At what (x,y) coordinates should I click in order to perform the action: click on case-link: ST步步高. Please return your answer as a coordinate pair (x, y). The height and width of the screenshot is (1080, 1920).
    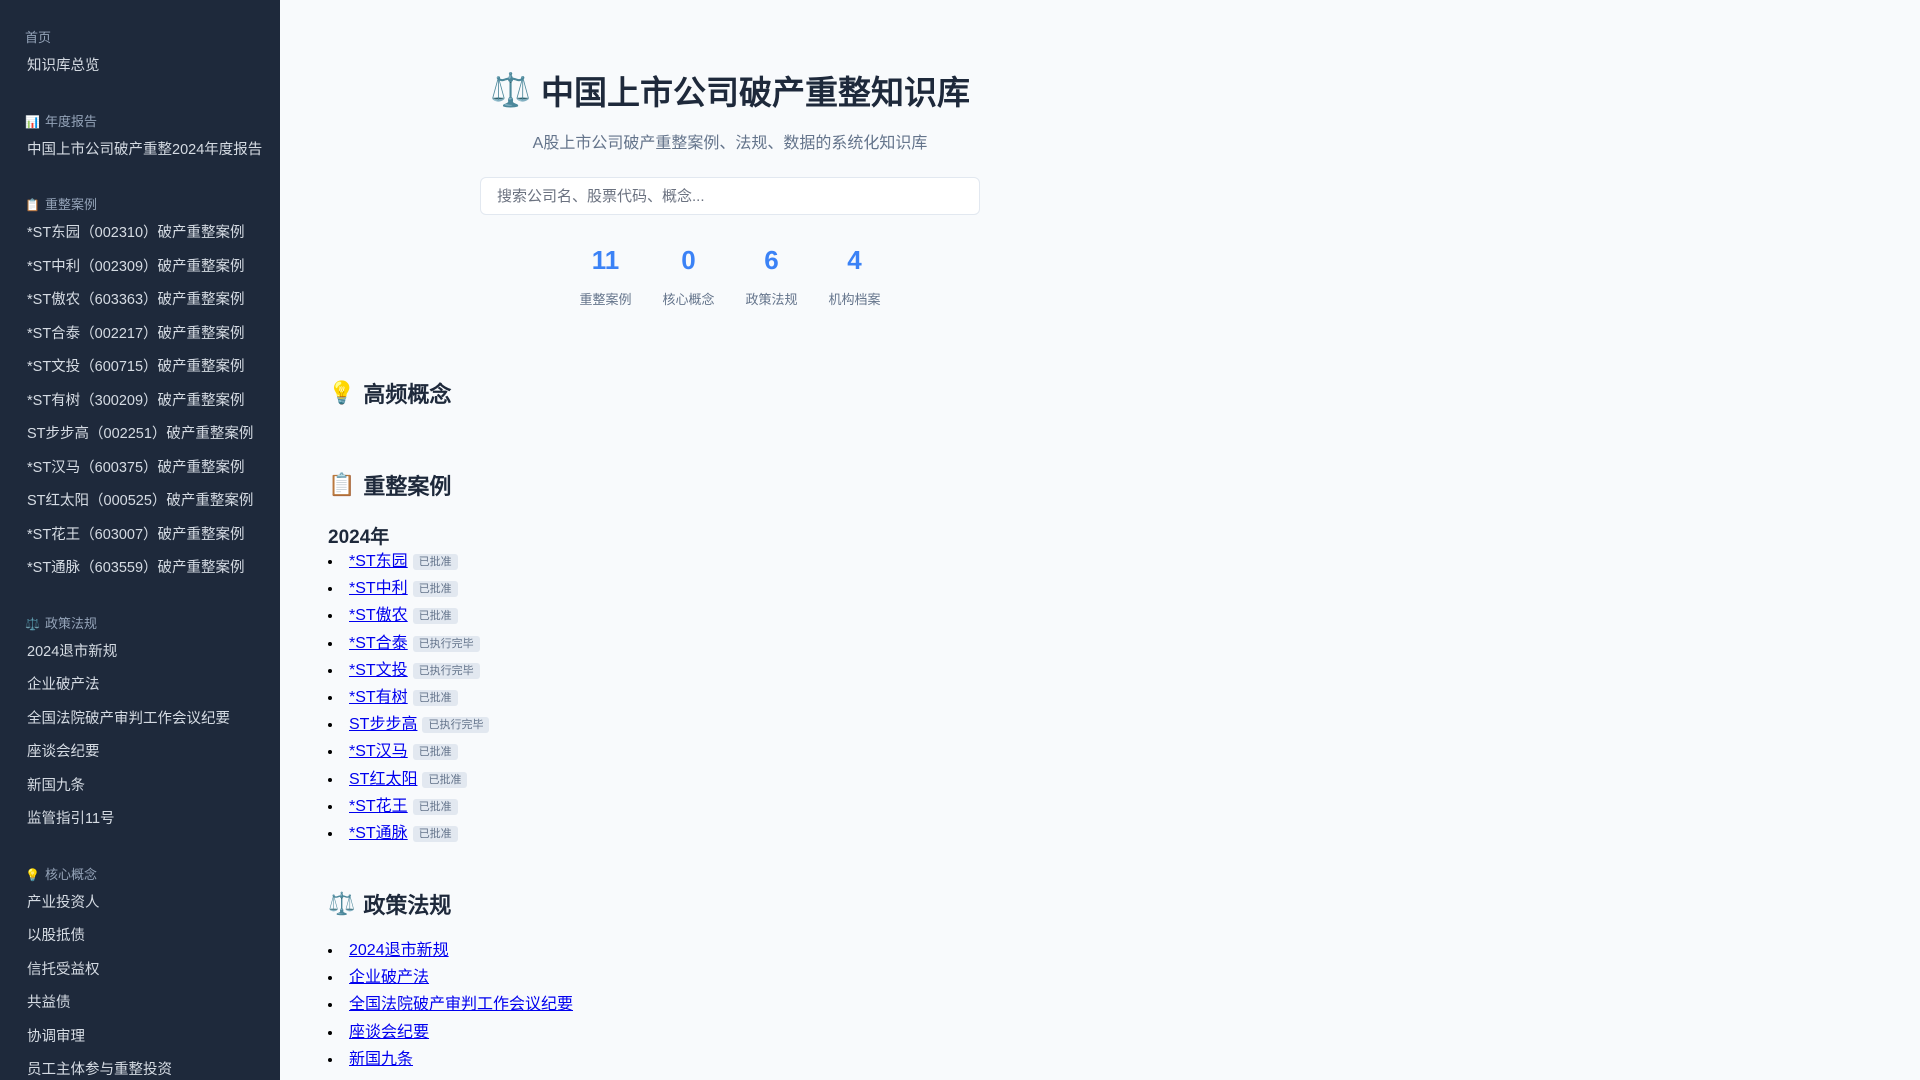
    Looking at the image, I should click on (383, 724).